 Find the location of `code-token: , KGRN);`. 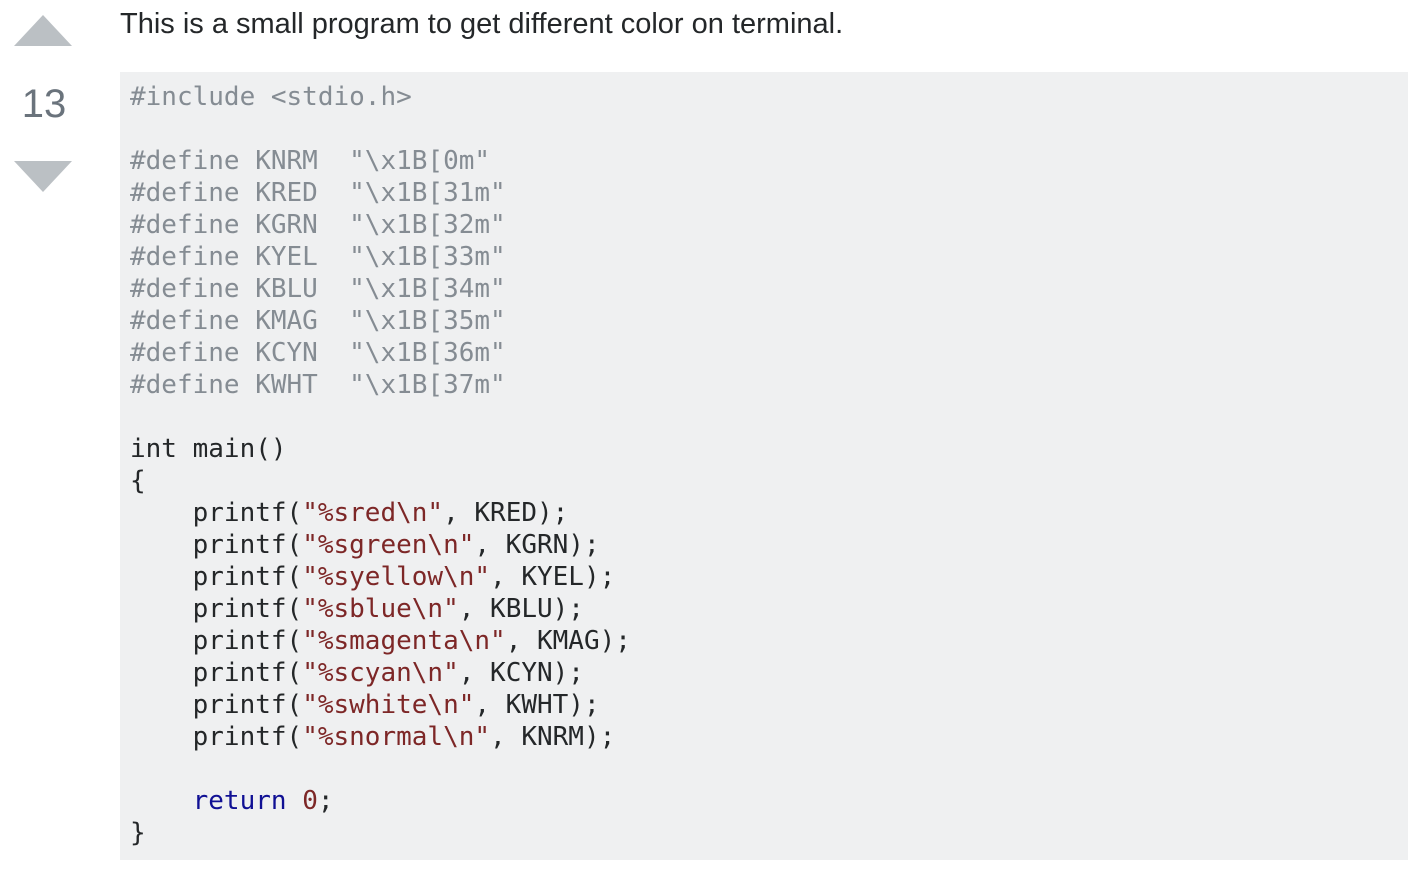

code-token: , KGRN); is located at coordinates (537, 545).